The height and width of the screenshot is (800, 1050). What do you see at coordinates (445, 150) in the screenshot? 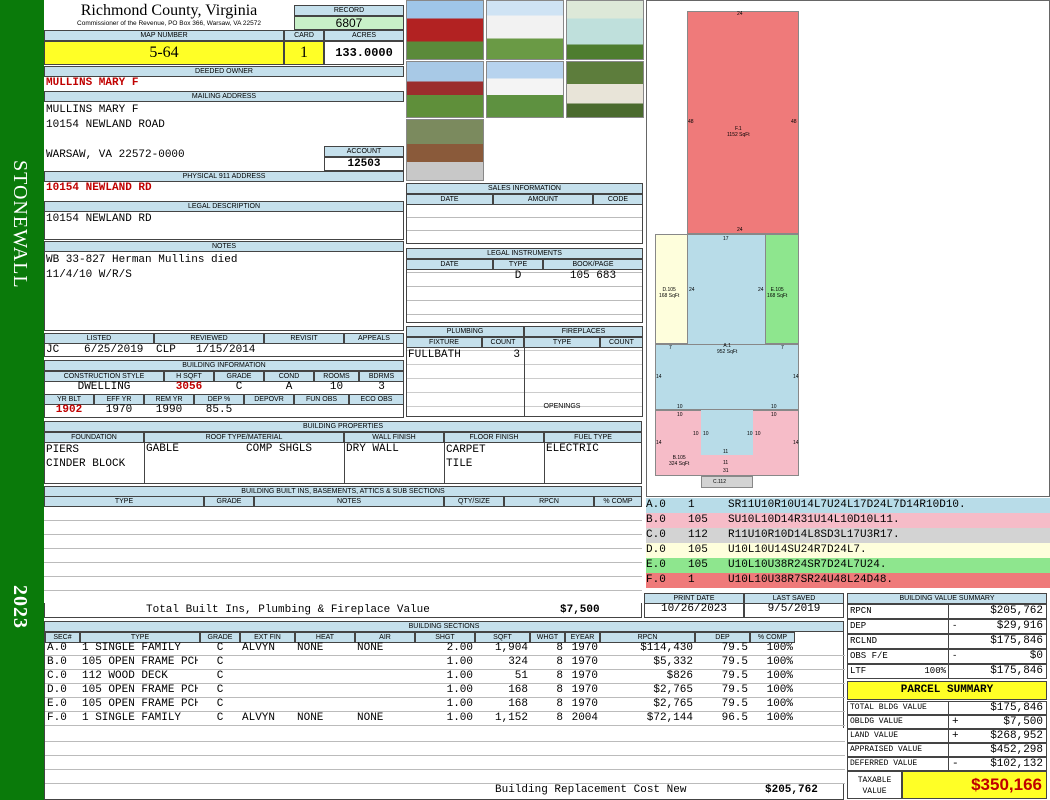
I see `photo-mailbox` at bounding box center [445, 150].